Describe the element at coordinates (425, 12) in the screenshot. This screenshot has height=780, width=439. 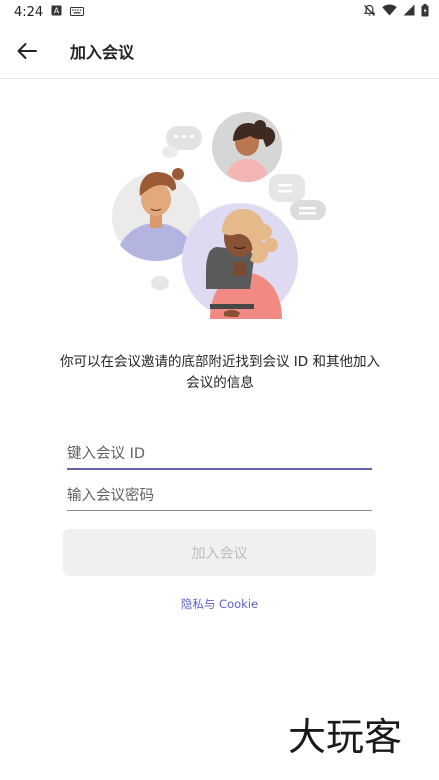
I see `battery-icon` at that location.